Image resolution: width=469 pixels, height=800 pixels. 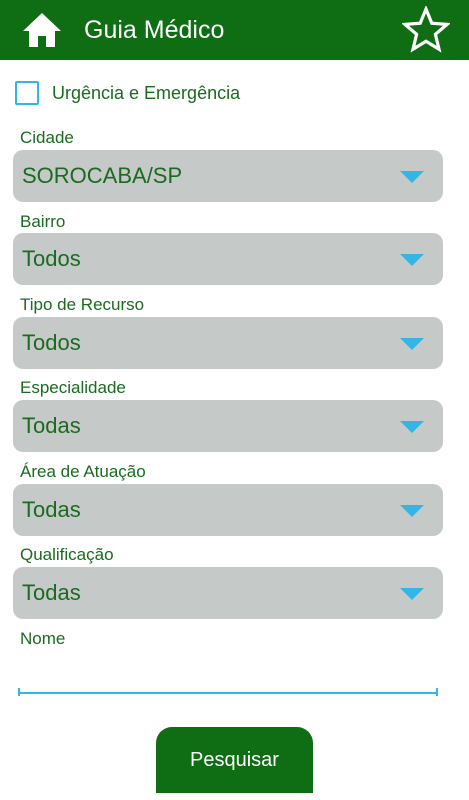 I want to click on star-icon, so click(x=426, y=30).